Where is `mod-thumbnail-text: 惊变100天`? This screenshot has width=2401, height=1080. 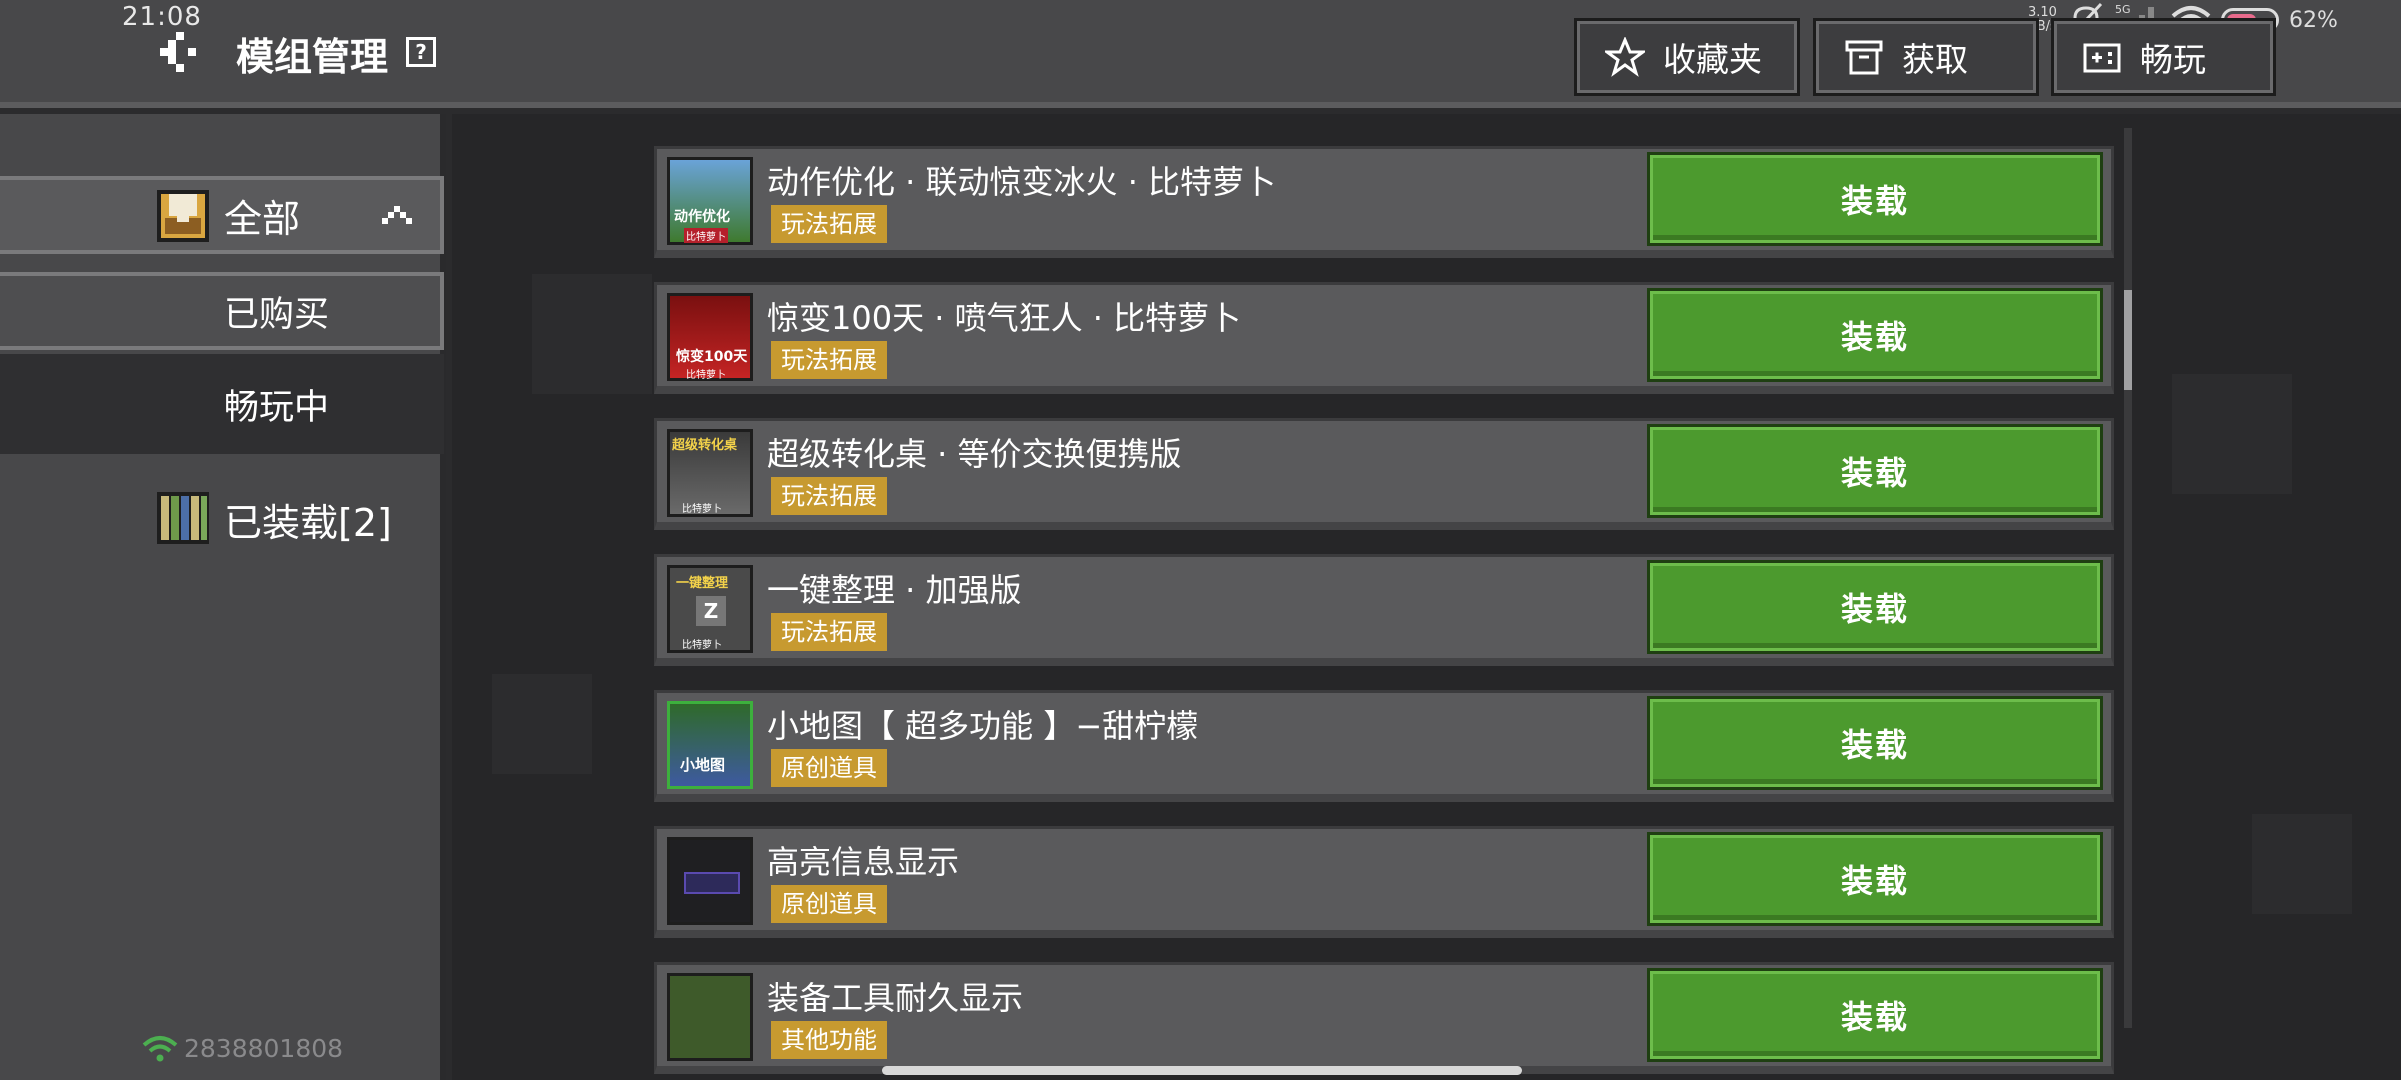 mod-thumbnail-text: 惊变100天 is located at coordinates (712, 357).